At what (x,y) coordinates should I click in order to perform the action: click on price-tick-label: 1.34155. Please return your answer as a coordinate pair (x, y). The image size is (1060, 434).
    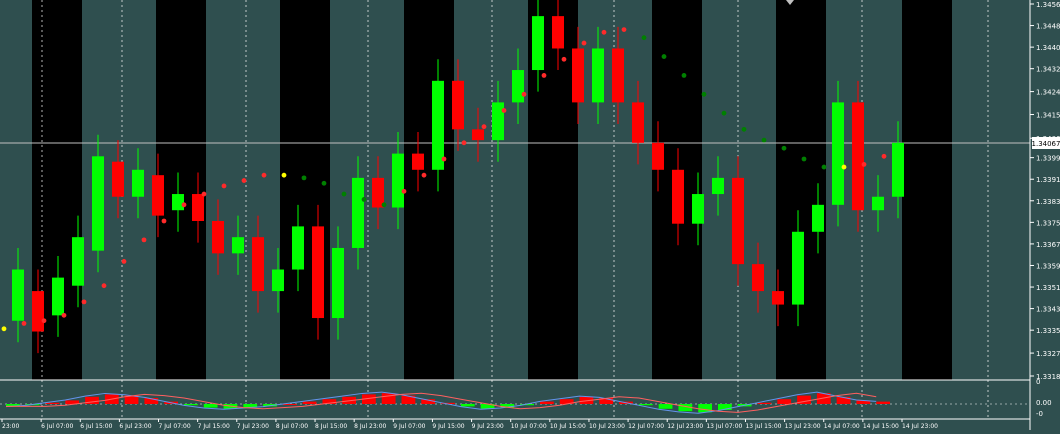
    Looking at the image, I should click on (1048, 116).